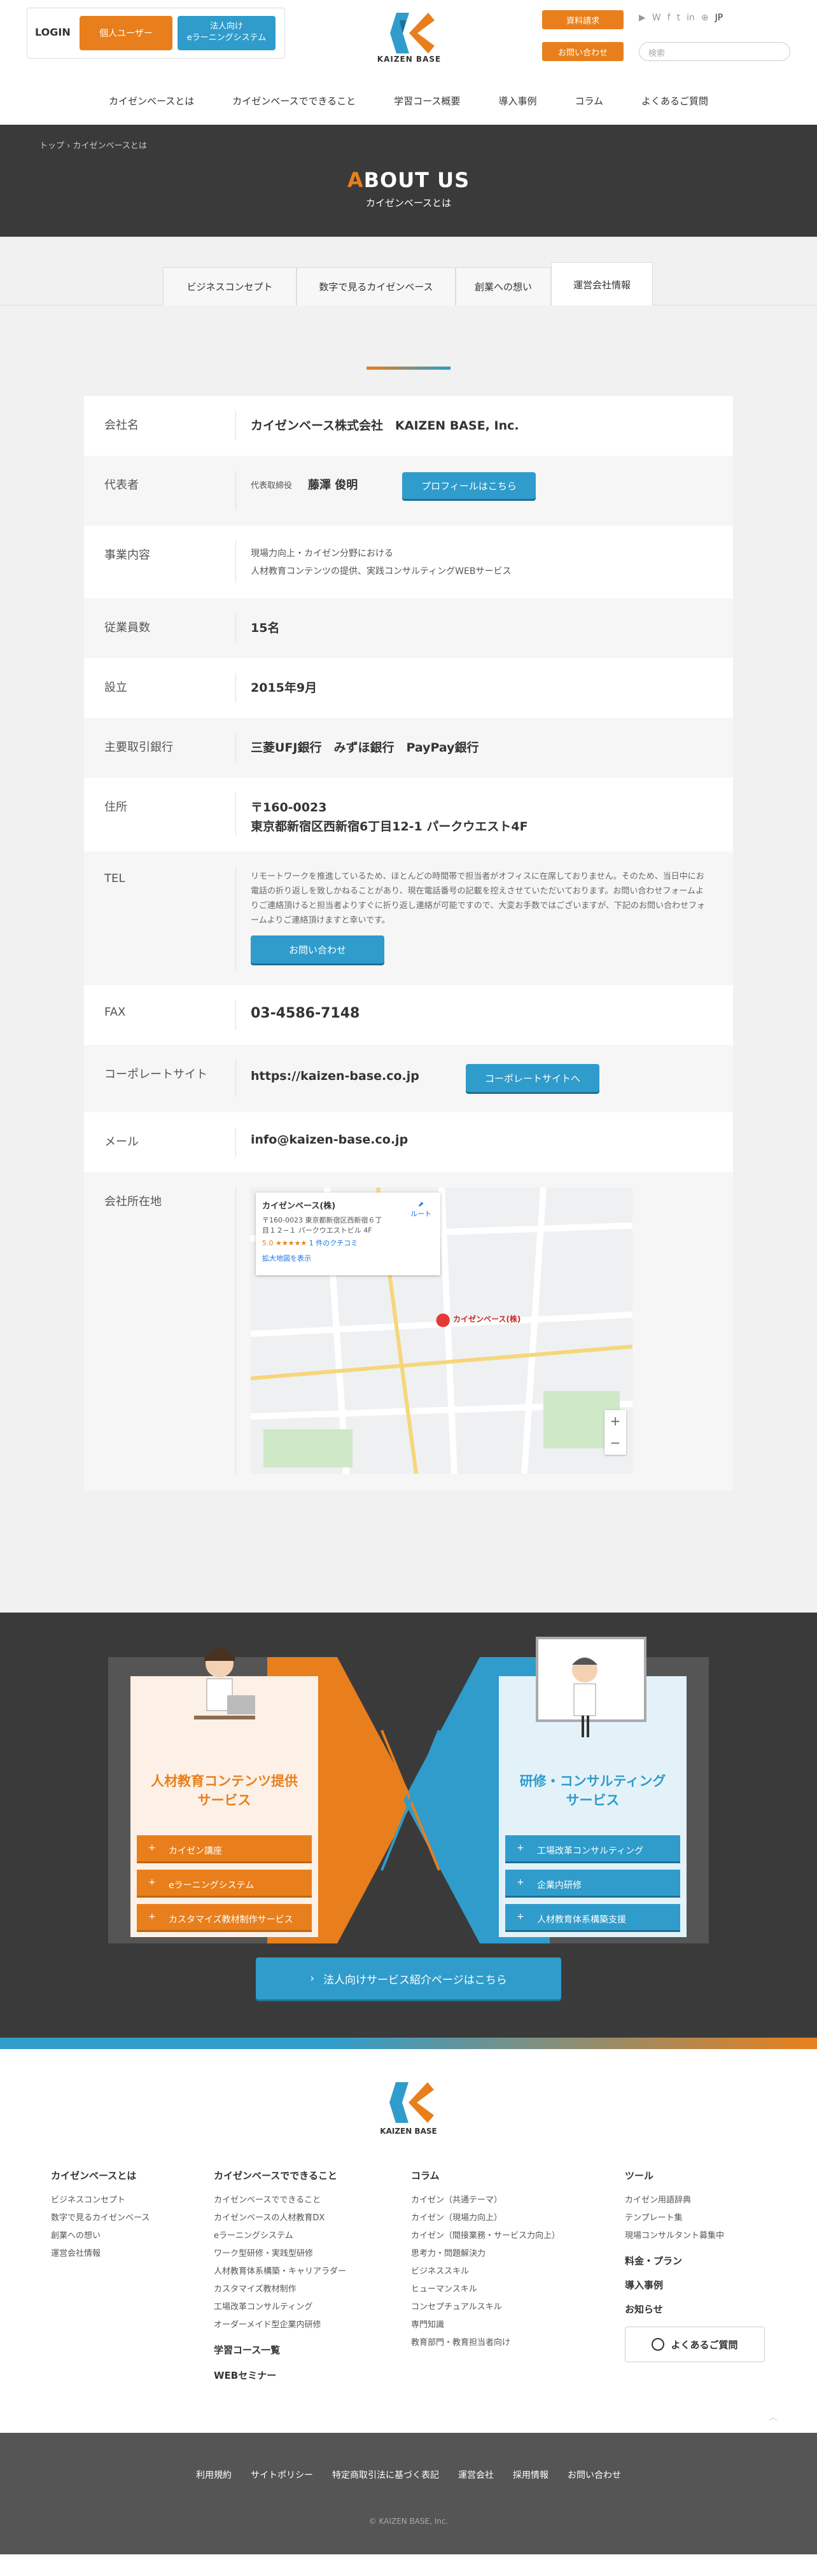 Image resolution: width=817 pixels, height=2576 pixels. I want to click on nav-about: カイゼンベースとは, so click(152, 101).